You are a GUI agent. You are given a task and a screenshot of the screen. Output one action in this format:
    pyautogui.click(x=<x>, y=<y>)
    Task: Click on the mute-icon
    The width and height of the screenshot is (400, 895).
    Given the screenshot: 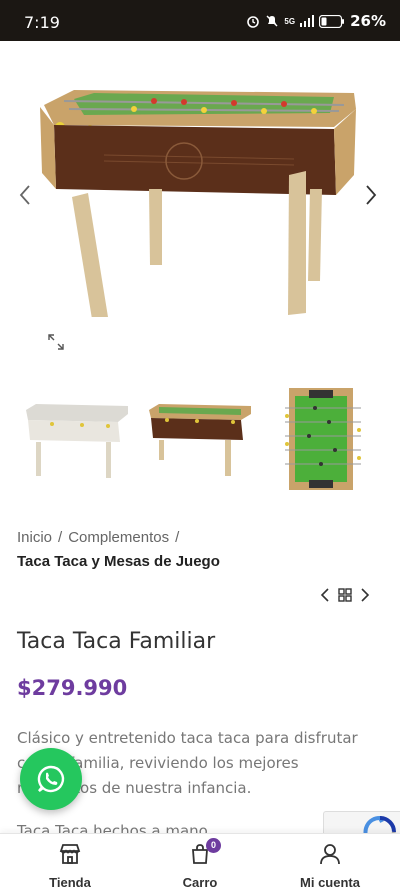 What is the action you would take?
    pyautogui.click(x=272, y=21)
    